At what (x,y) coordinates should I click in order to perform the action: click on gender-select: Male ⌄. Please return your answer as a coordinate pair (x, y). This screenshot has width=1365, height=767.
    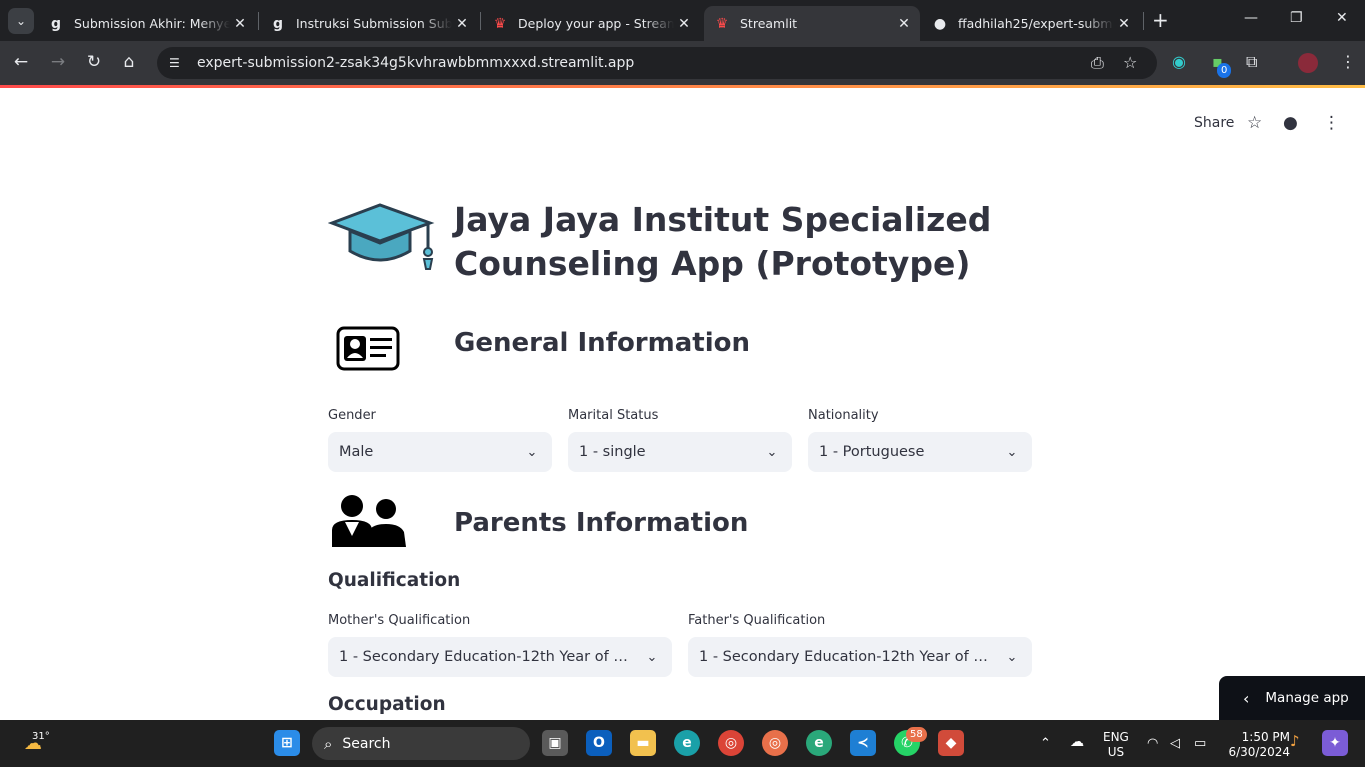
    Looking at the image, I should click on (440, 452).